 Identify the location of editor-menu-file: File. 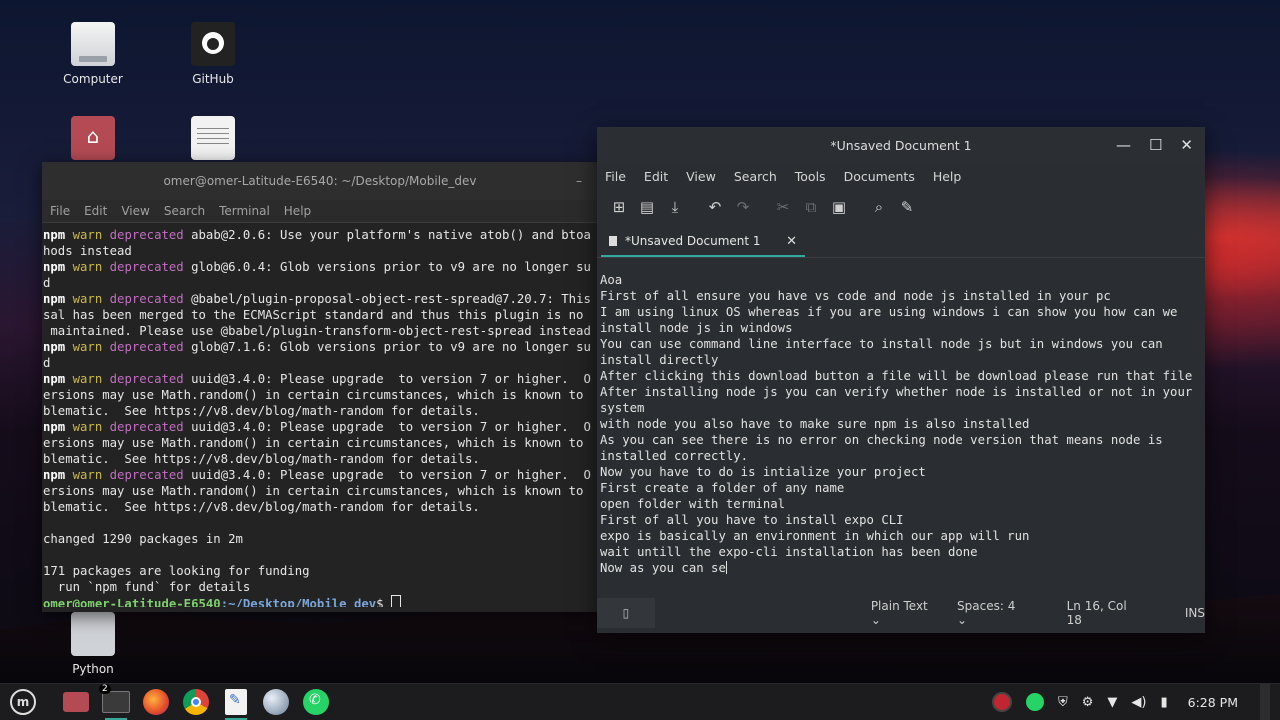
(615, 176).